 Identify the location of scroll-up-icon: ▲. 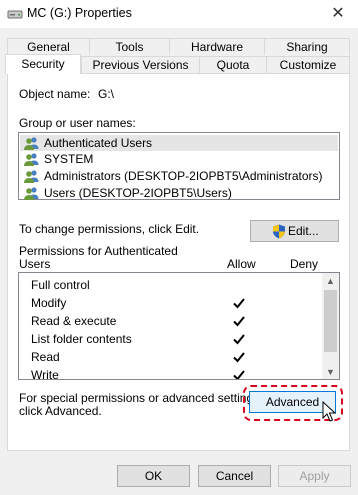
(330, 281).